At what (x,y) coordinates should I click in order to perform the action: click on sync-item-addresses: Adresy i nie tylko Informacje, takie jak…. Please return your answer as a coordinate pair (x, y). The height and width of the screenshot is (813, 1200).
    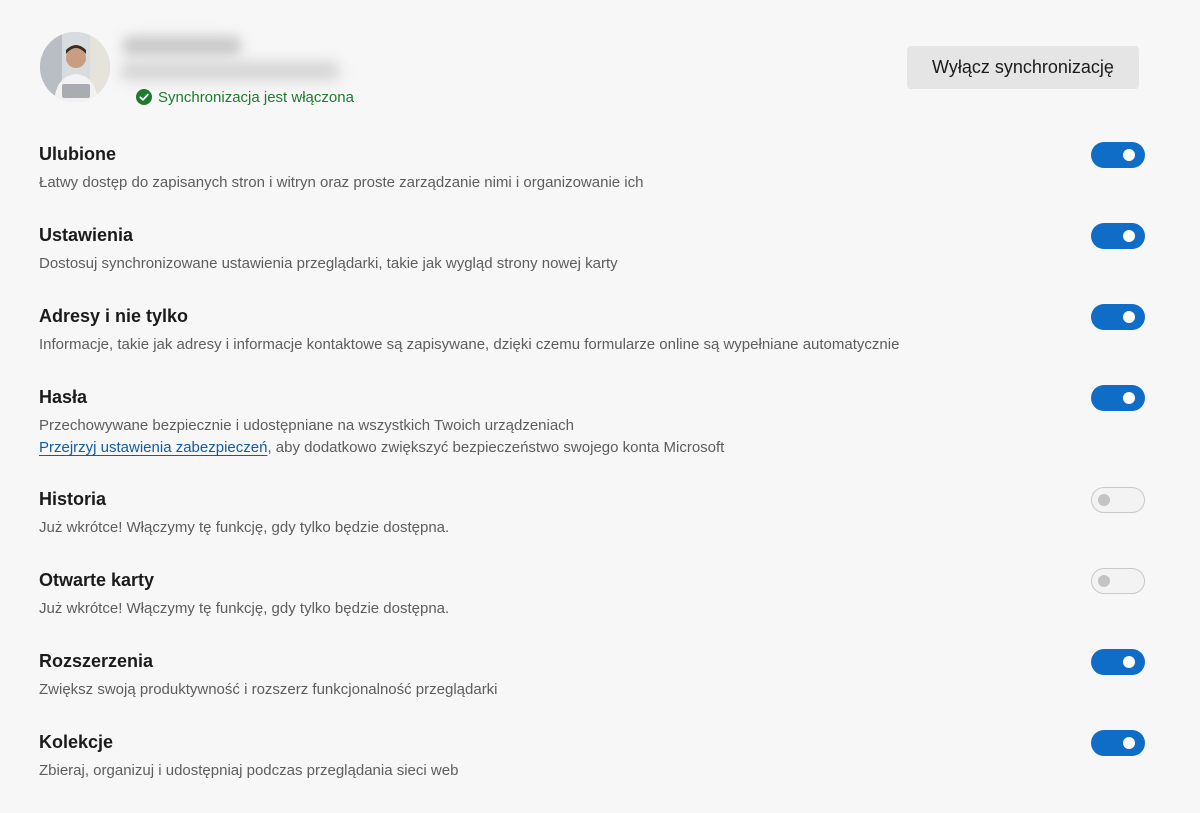
    Looking at the image, I should click on (592, 330).